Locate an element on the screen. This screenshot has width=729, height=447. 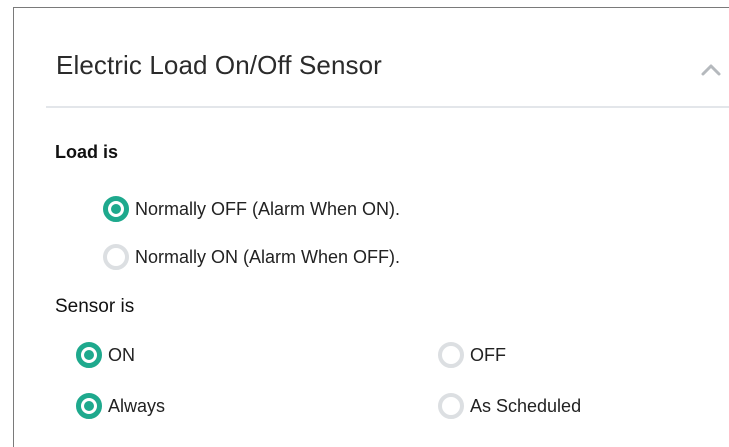
radio-always: Always is located at coordinates (120, 406).